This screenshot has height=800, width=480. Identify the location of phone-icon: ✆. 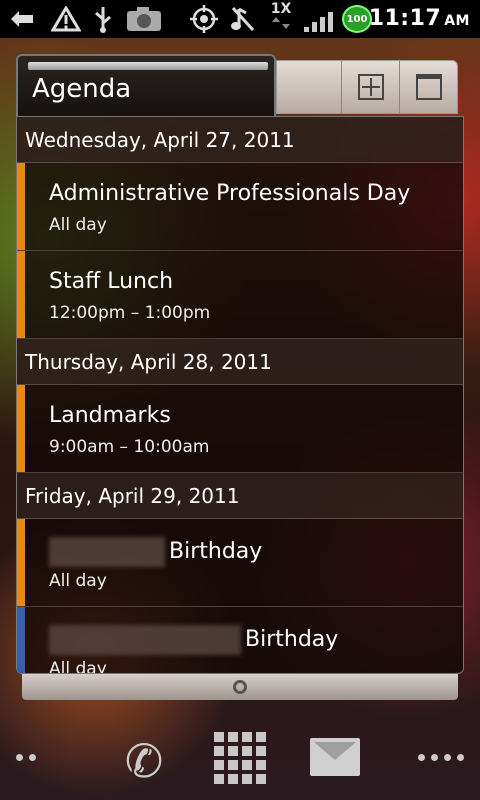
(144, 761).